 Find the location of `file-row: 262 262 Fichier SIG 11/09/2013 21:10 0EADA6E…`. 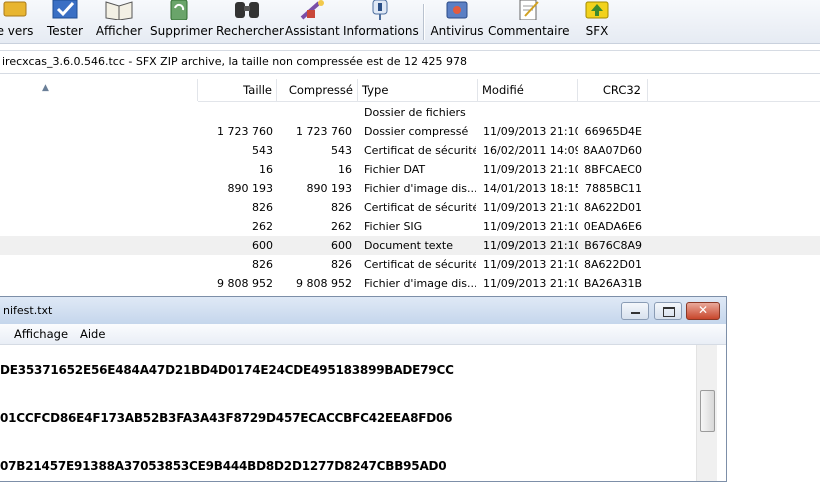

file-row: 262 262 Fichier SIG 11/09/2013 21:10 0EADA6E… is located at coordinates (410, 226).